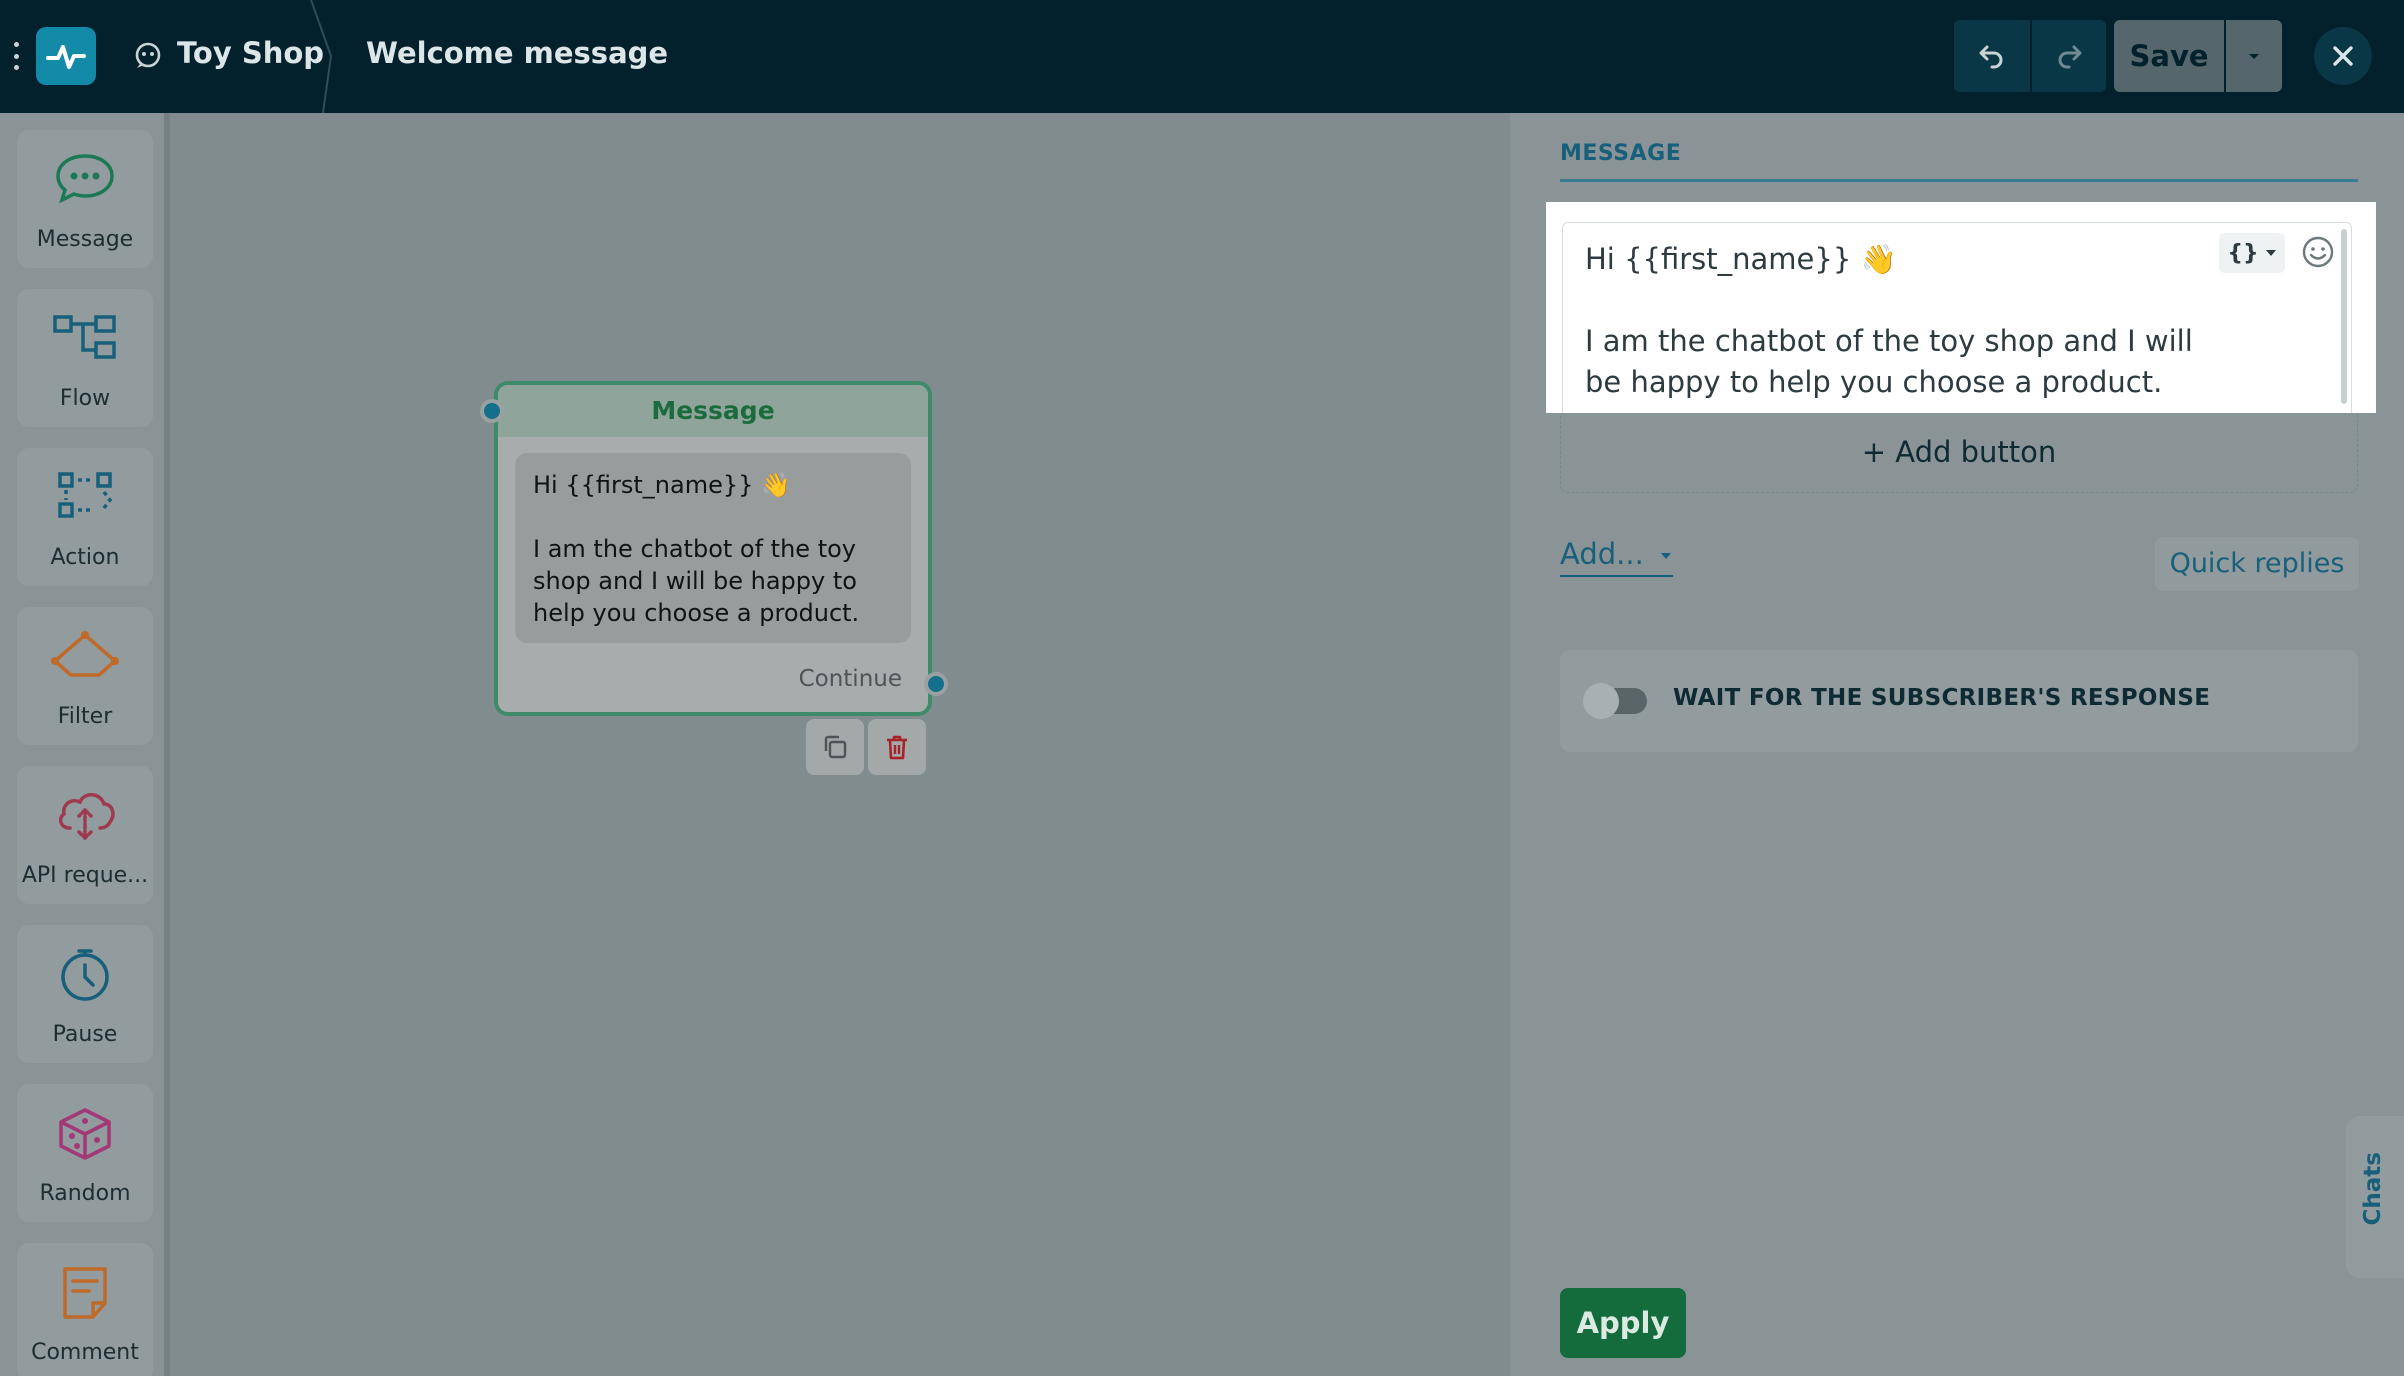  Describe the element at coordinates (85, 1134) in the screenshot. I see `dice-icon` at that location.